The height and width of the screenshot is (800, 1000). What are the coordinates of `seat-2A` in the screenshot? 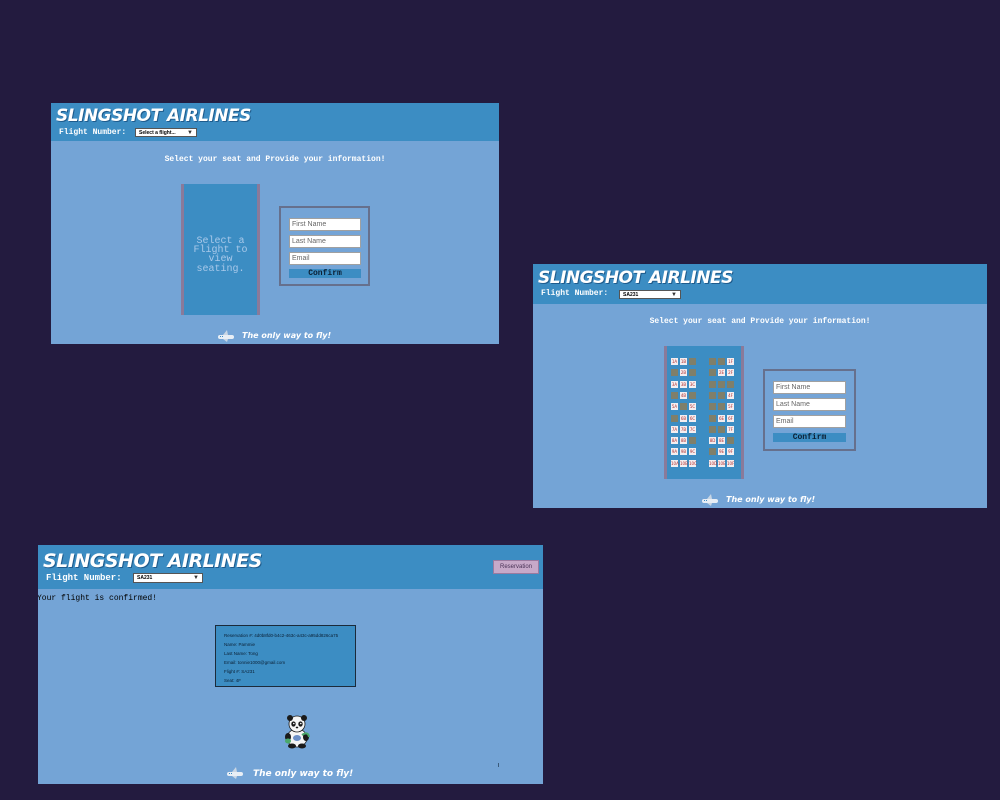 It's located at (674, 373).